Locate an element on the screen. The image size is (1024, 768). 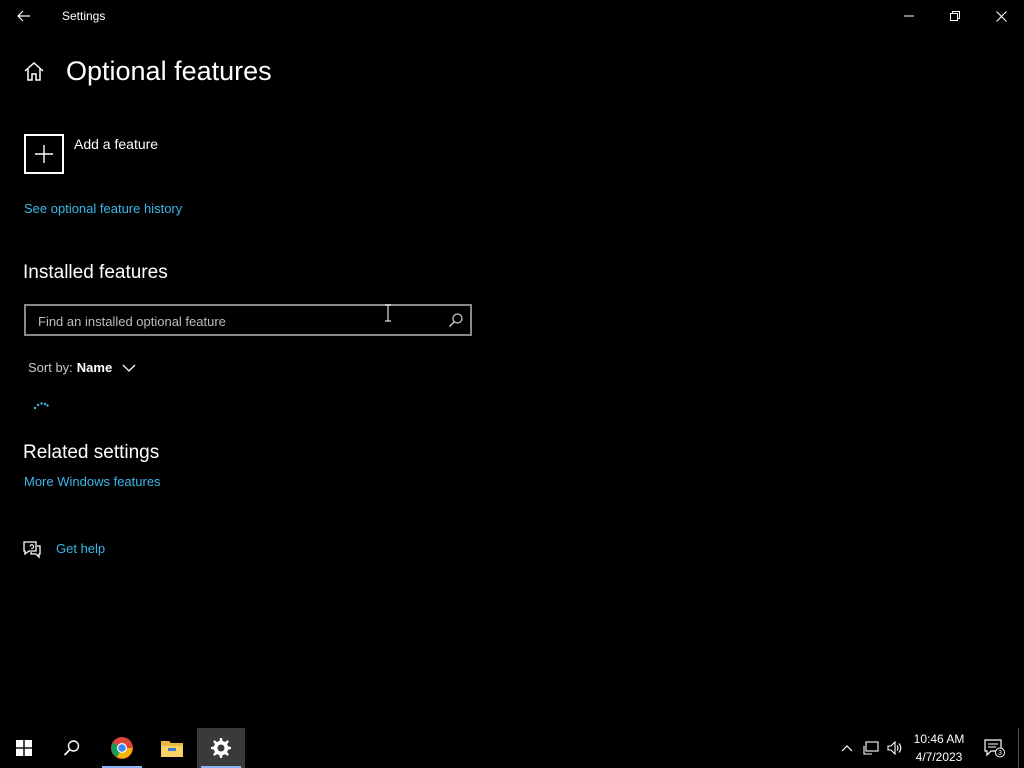
help-chat-icon is located at coordinates (32, 550).